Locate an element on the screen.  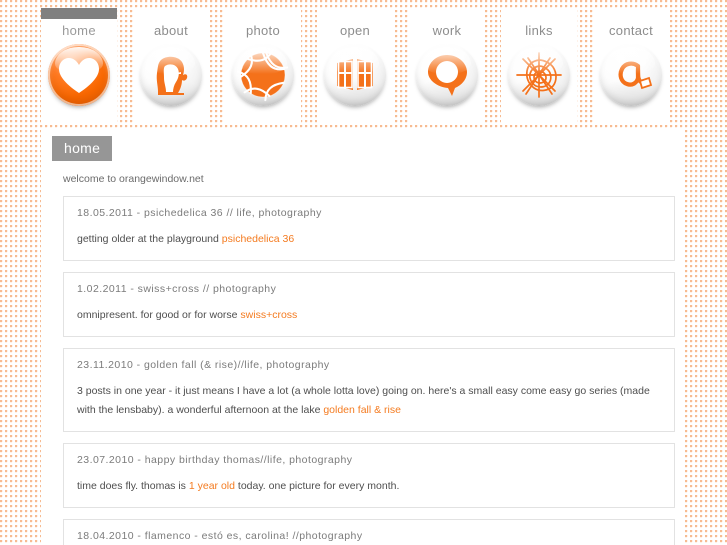
nav-item-contact: contact is located at coordinates (631, 65).